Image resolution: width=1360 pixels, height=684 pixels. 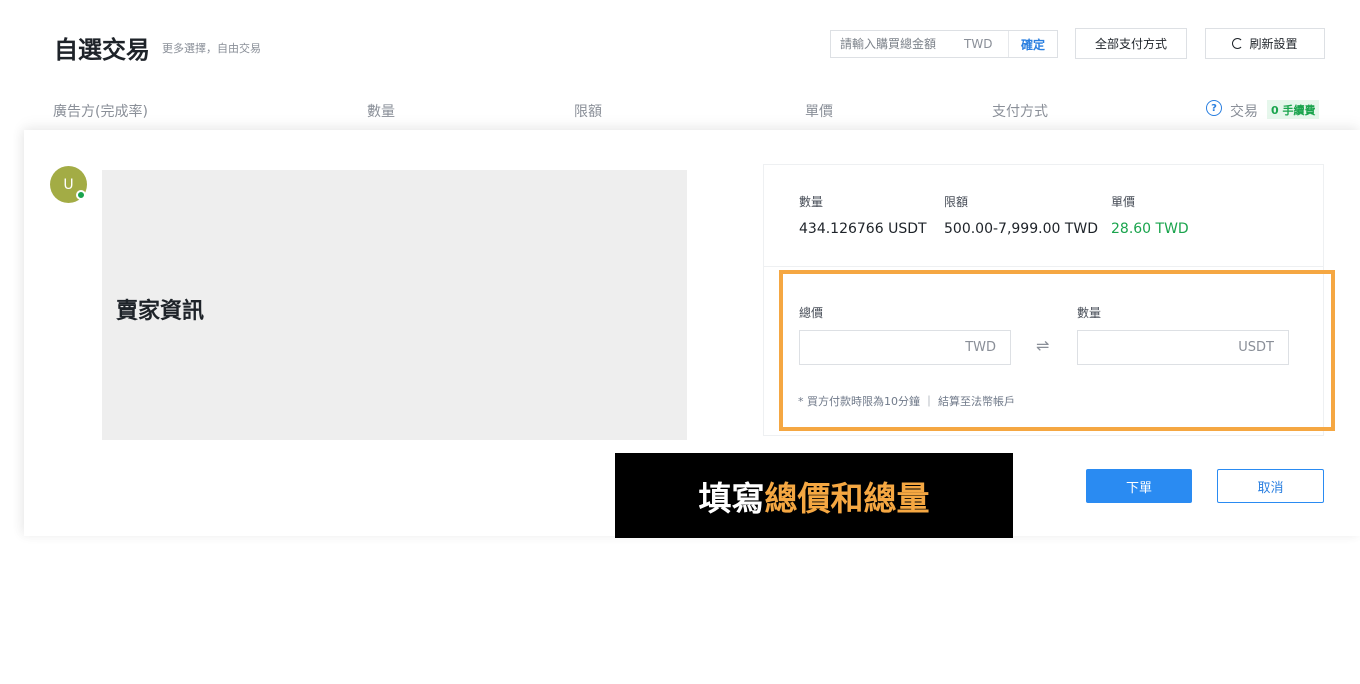 I want to click on amount-input, so click(x=899, y=44).